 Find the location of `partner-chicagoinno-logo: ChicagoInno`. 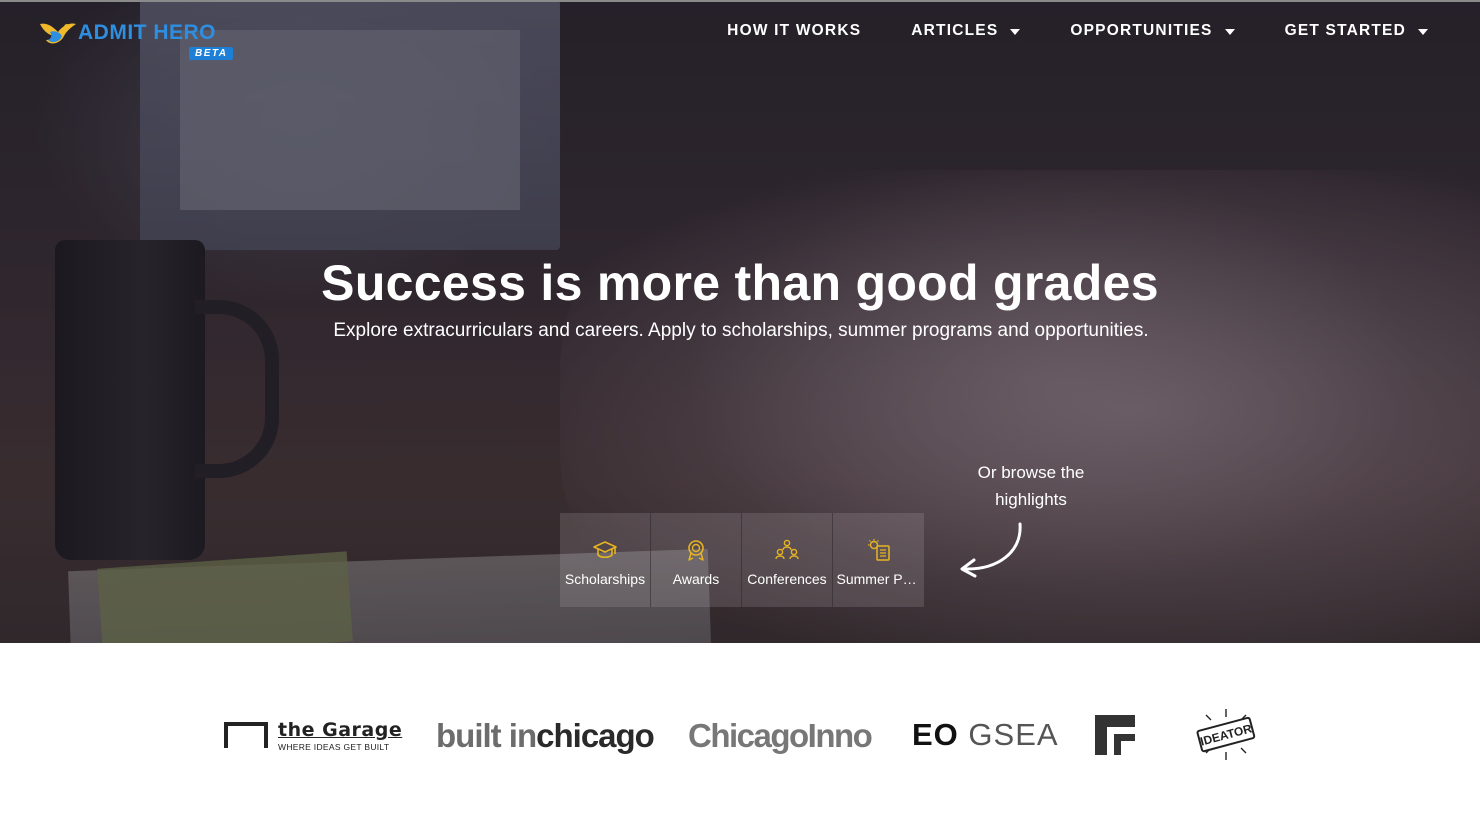

partner-chicagoinno-logo: ChicagoInno is located at coordinates (780, 736).